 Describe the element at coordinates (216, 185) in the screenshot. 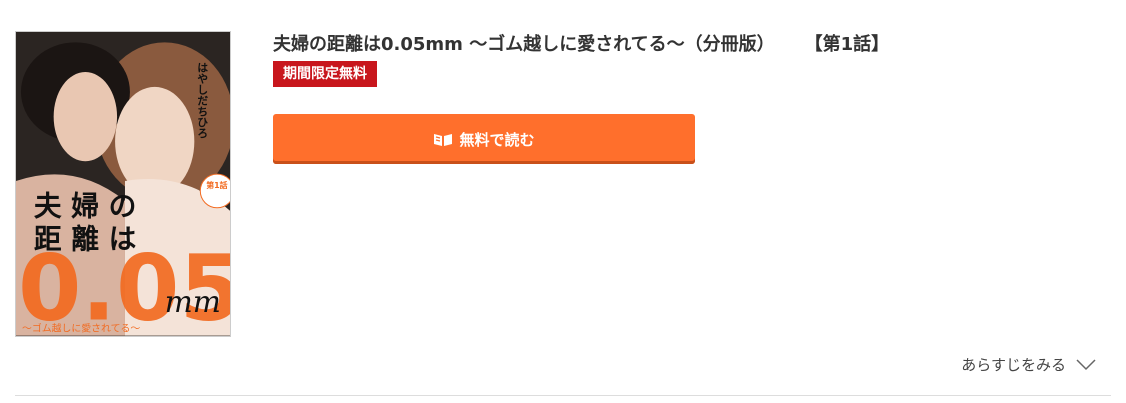

I see `cover-volume-label: 第1話` at that location.